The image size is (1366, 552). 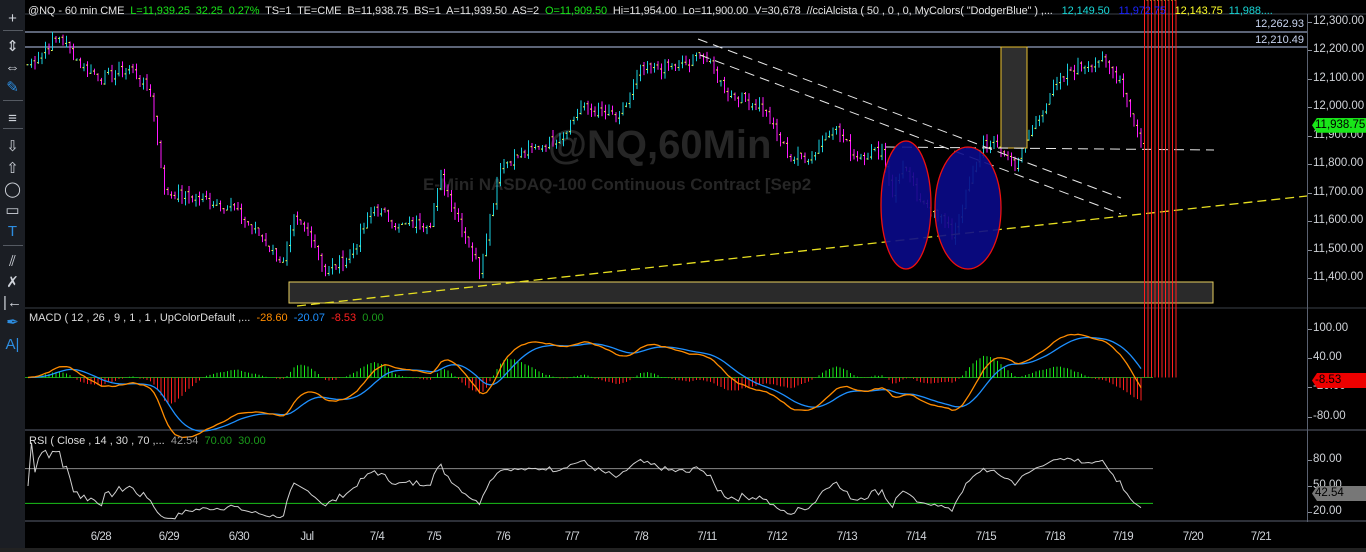 I want to click on date-label: 7/13, so click(x=847, y=537).